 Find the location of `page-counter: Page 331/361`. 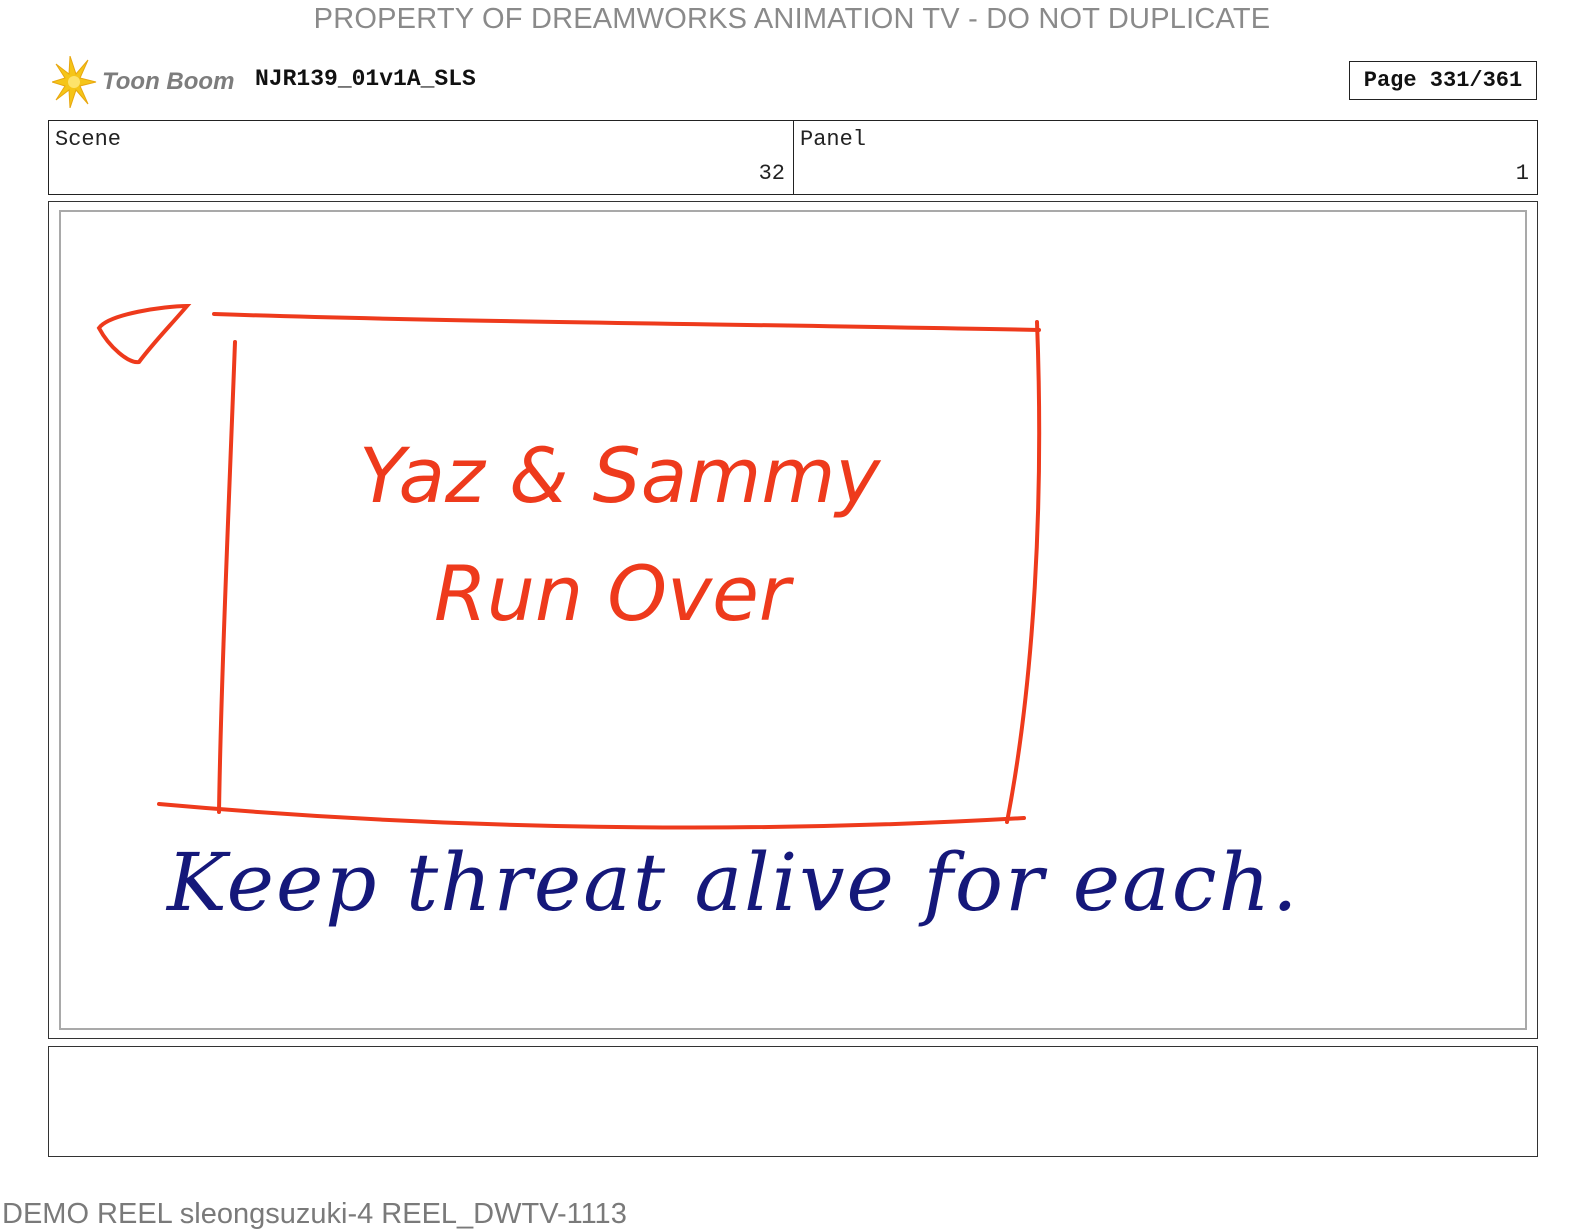

page-counter: Page 331/361 is located at coordinates (1443, 80).